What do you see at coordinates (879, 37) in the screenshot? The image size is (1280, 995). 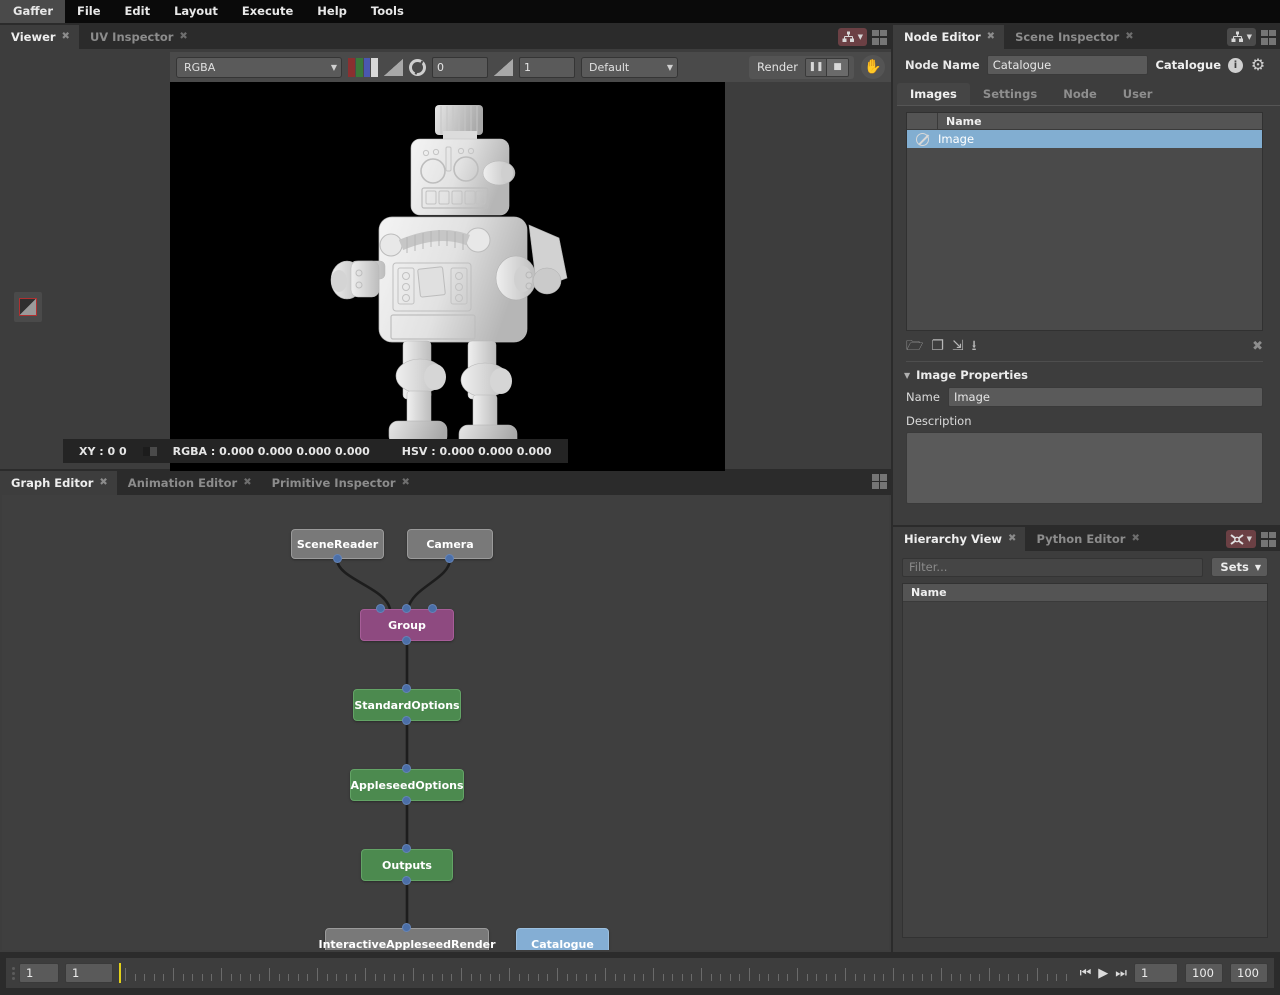 I see `viewer-layout-button` at bounding box center [879, 37].